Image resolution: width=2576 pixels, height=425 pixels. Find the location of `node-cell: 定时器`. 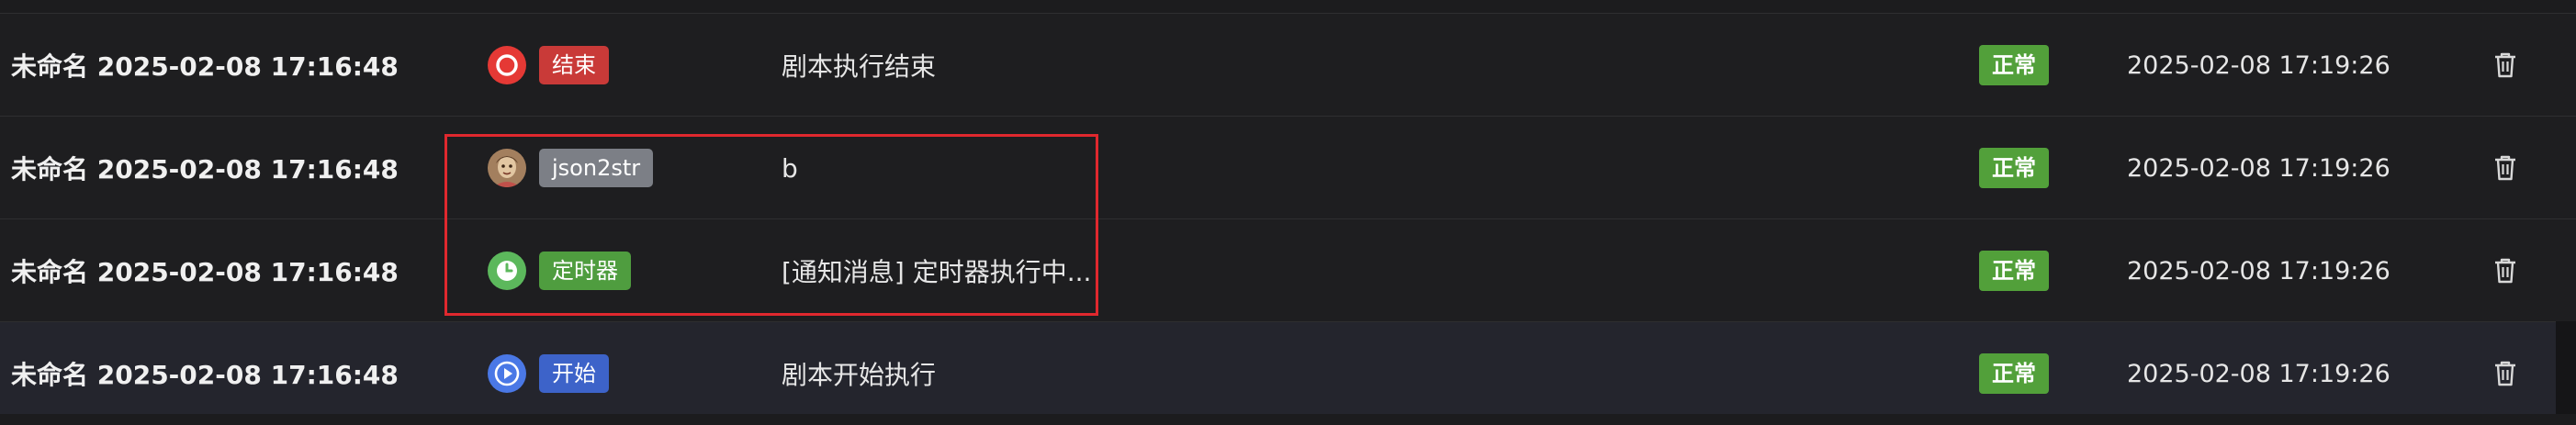

node-cell: 定时器 is located at coordinates (559, 270).